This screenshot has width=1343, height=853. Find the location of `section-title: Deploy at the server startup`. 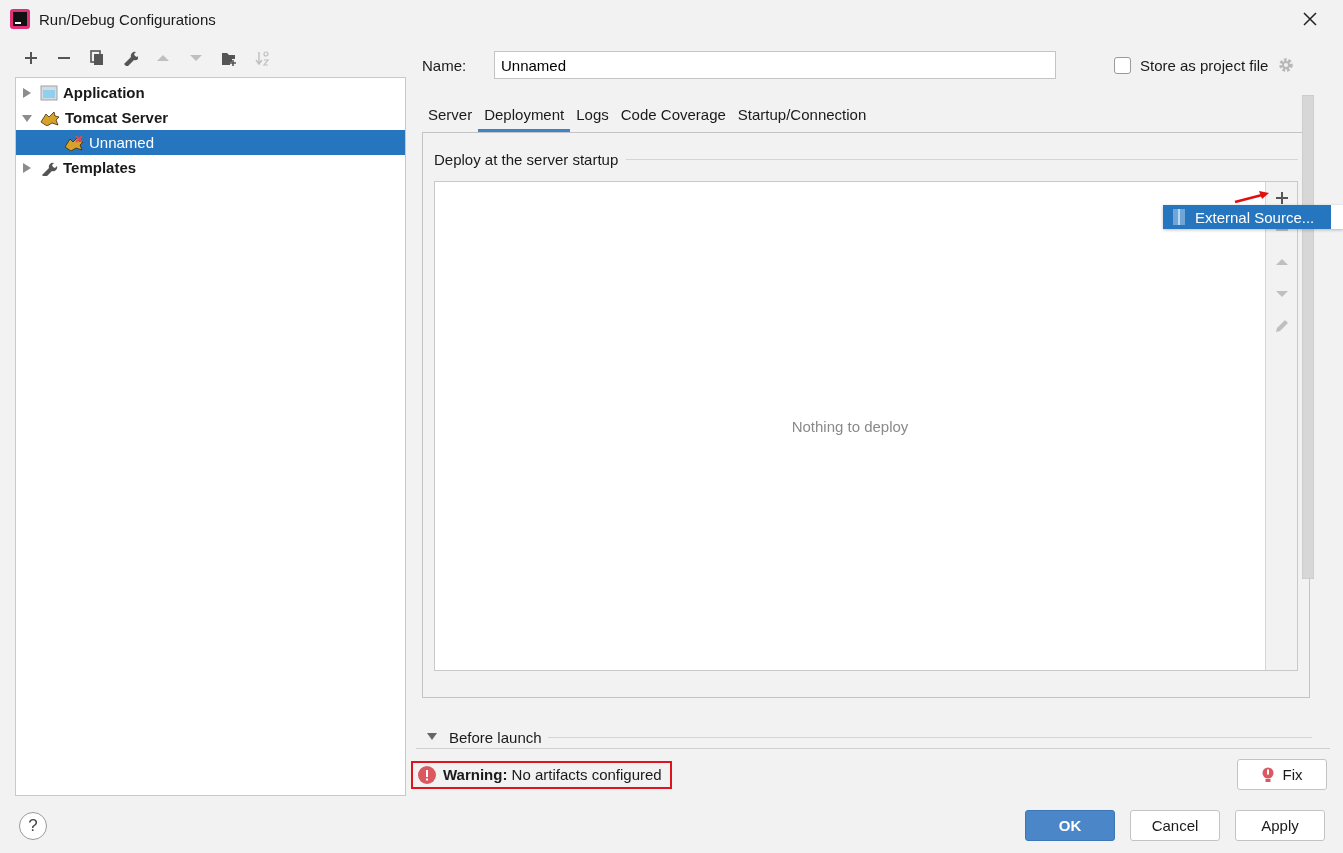

section-title: Deploy at the server startup is located at coordinates (526, 159).